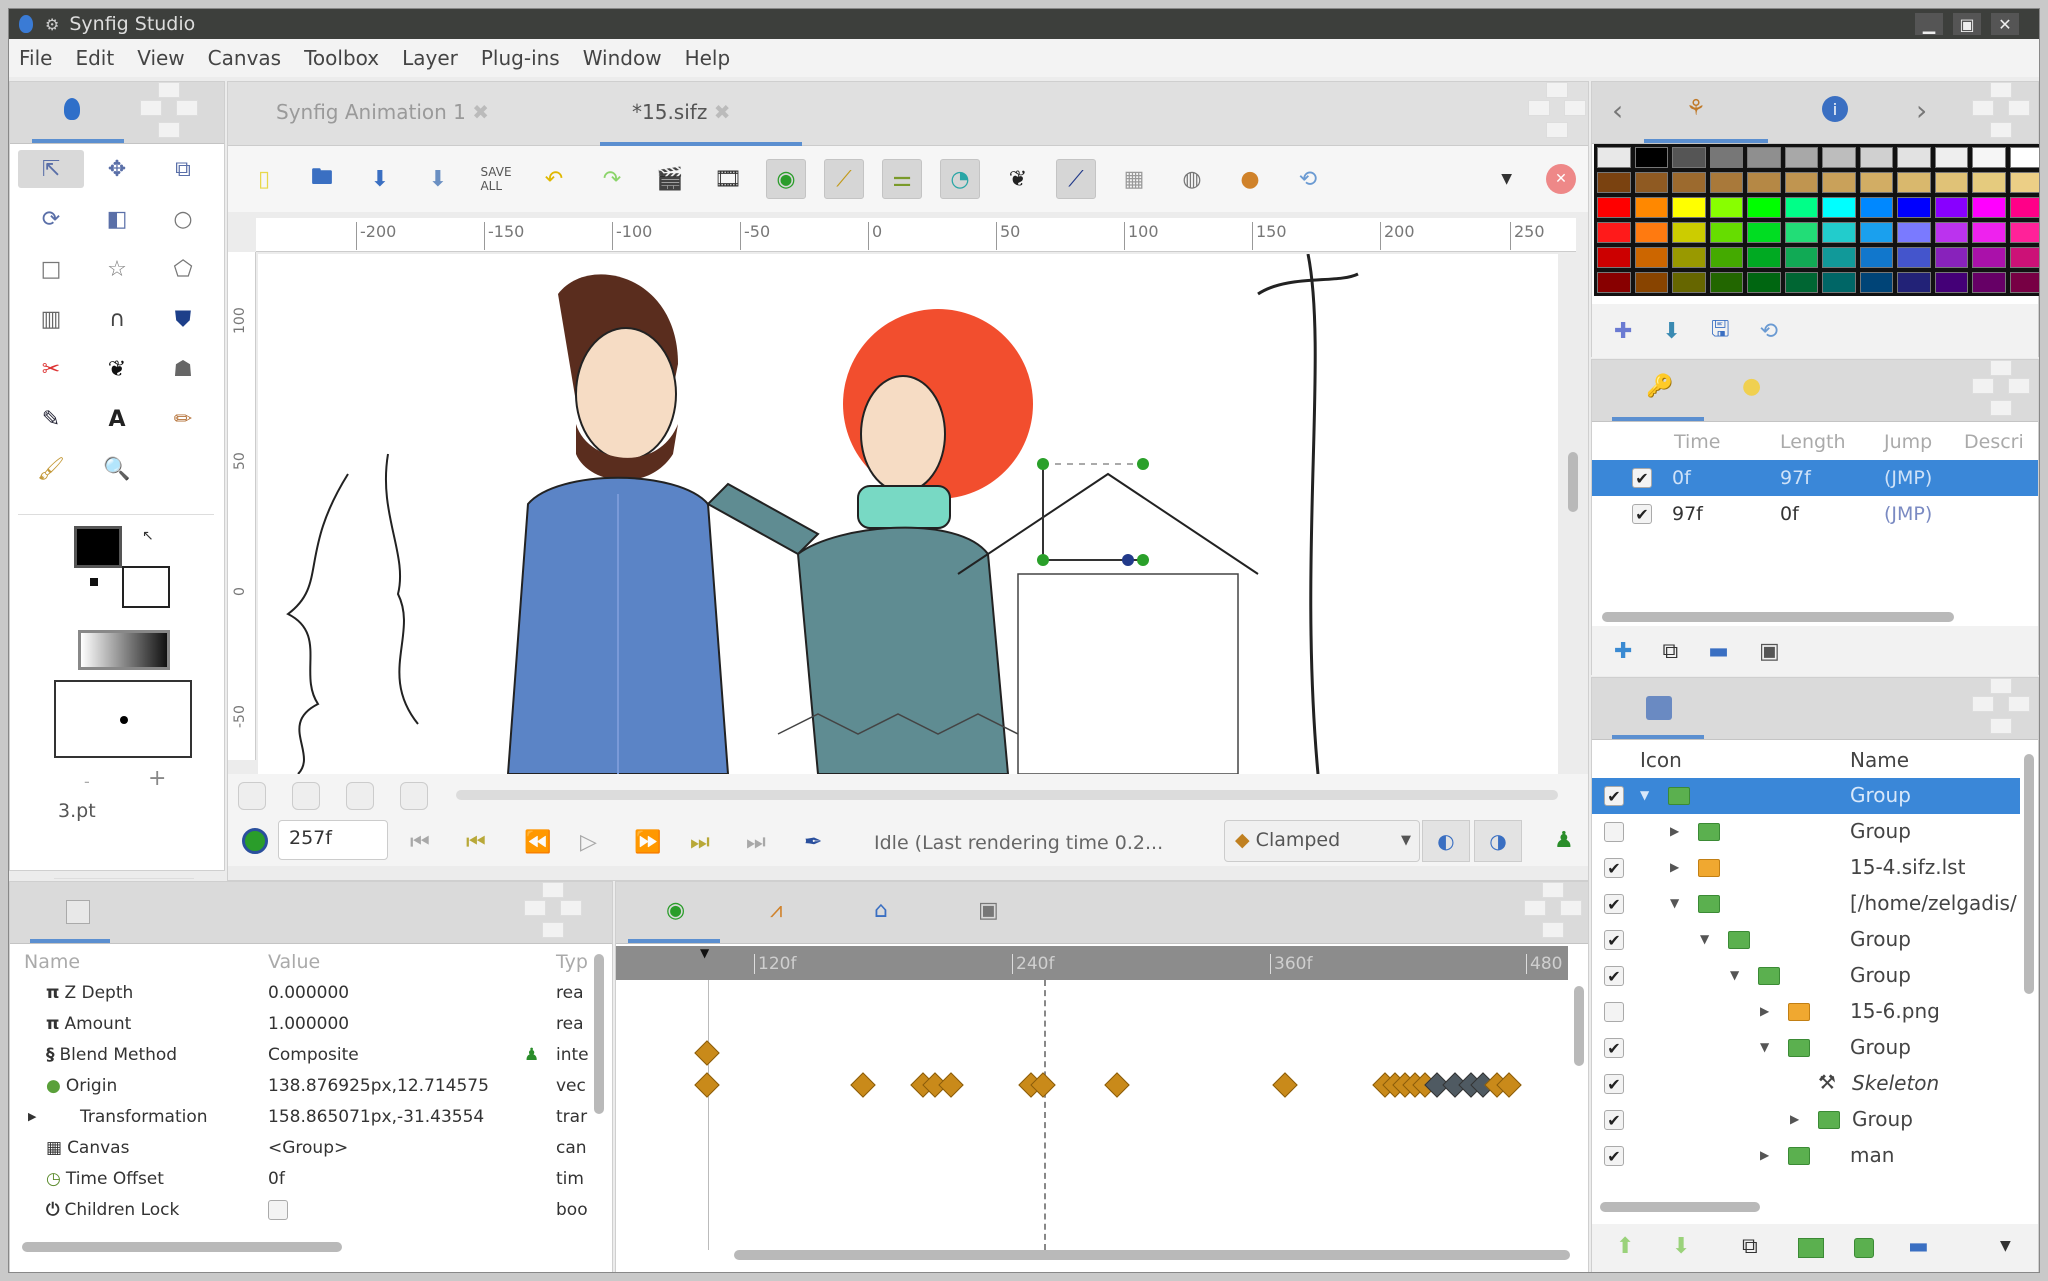  Describe the element at coordinates (306, 796) in the screenshot. I see `zoom-in-button` at that location.